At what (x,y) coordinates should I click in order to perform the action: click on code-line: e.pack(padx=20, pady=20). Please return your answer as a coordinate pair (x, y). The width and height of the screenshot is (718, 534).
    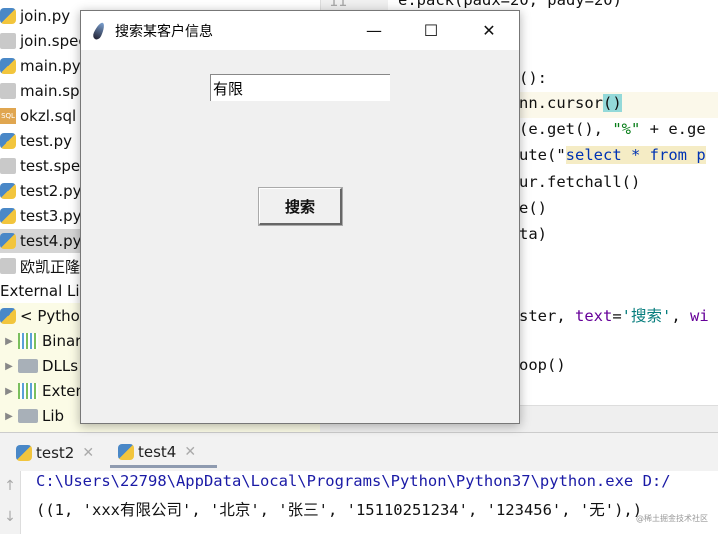
    Looking at the image, I should click on (510, 4).